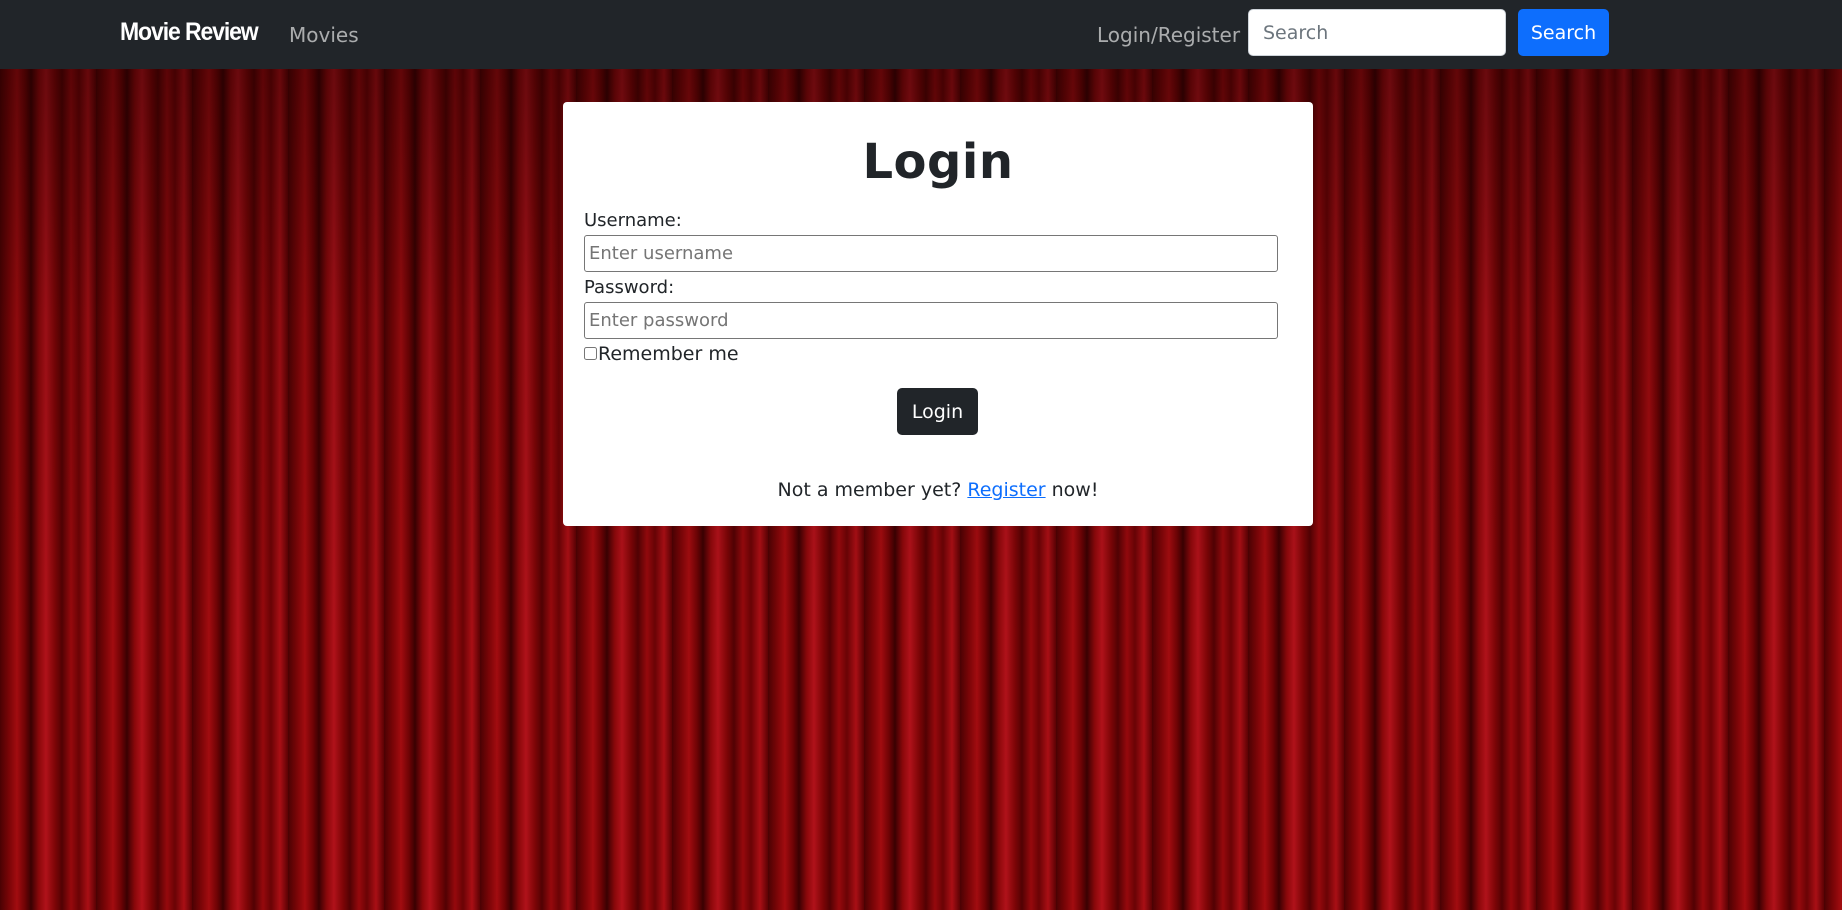 The width and height of the screenshot is (1842, 910). Describe the element at coordinates (1072, 490) in the screenshot. I see `register-prompt-suffix: now!` at that location.